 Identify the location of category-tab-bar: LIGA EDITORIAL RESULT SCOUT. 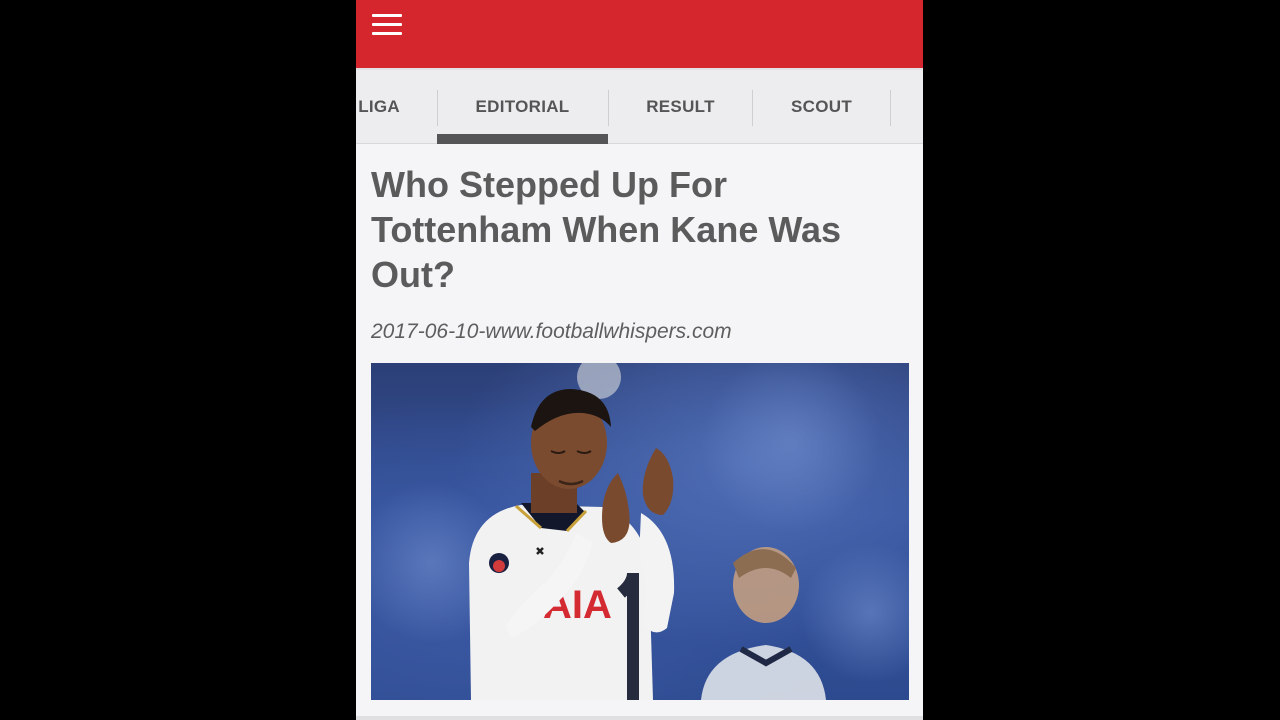
(639, 106).